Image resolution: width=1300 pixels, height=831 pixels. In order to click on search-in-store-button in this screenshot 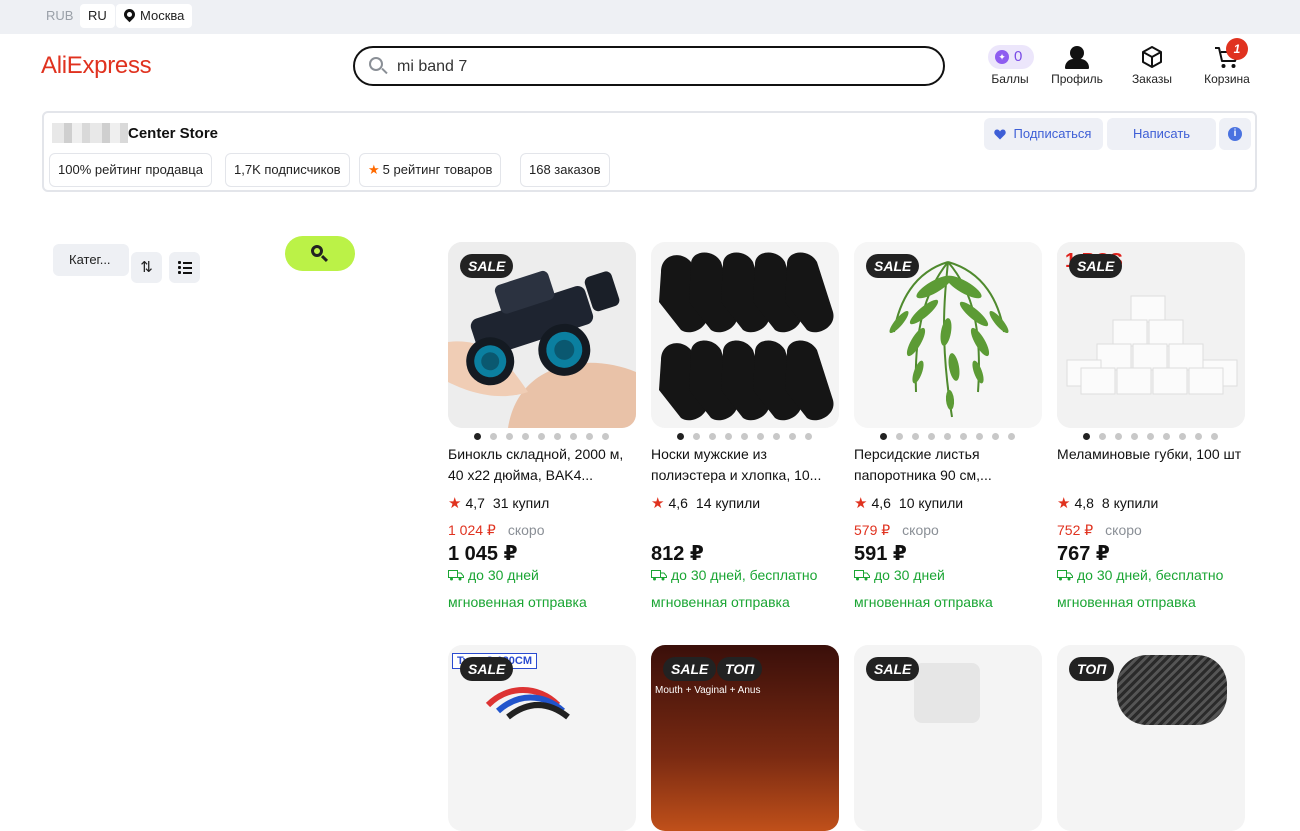, I will do `click(320, 253)`.